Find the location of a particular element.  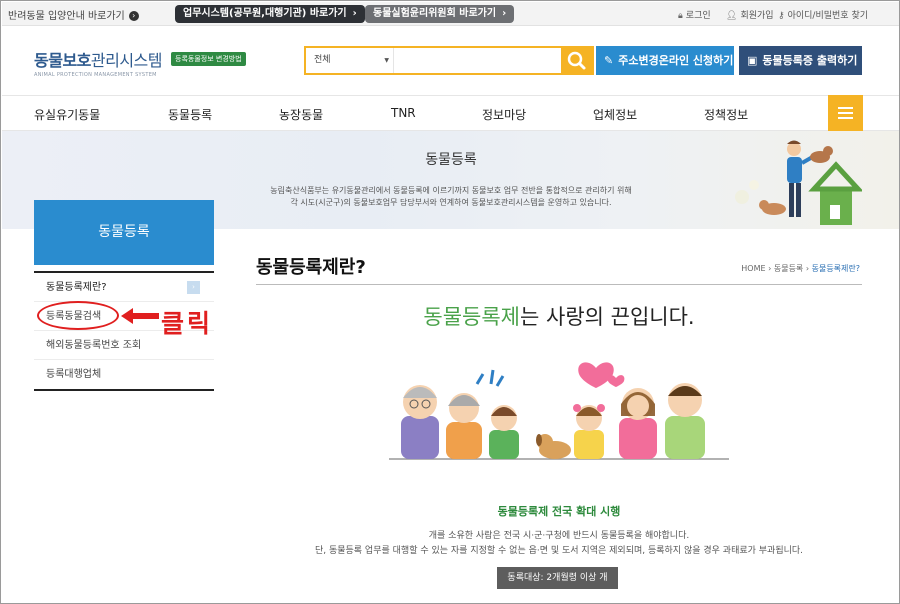

print-certificate-label: 동물등록증 출력하기 is located at coordinates (810, 60).